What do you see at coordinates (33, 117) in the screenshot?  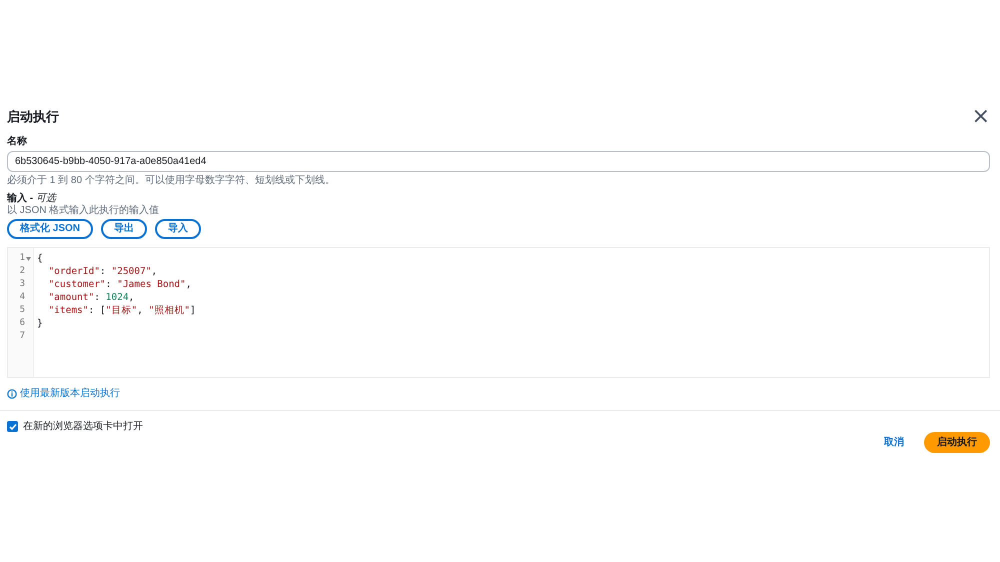 I see `dialog-title: 启动执行` at bounding box center [33, 117].